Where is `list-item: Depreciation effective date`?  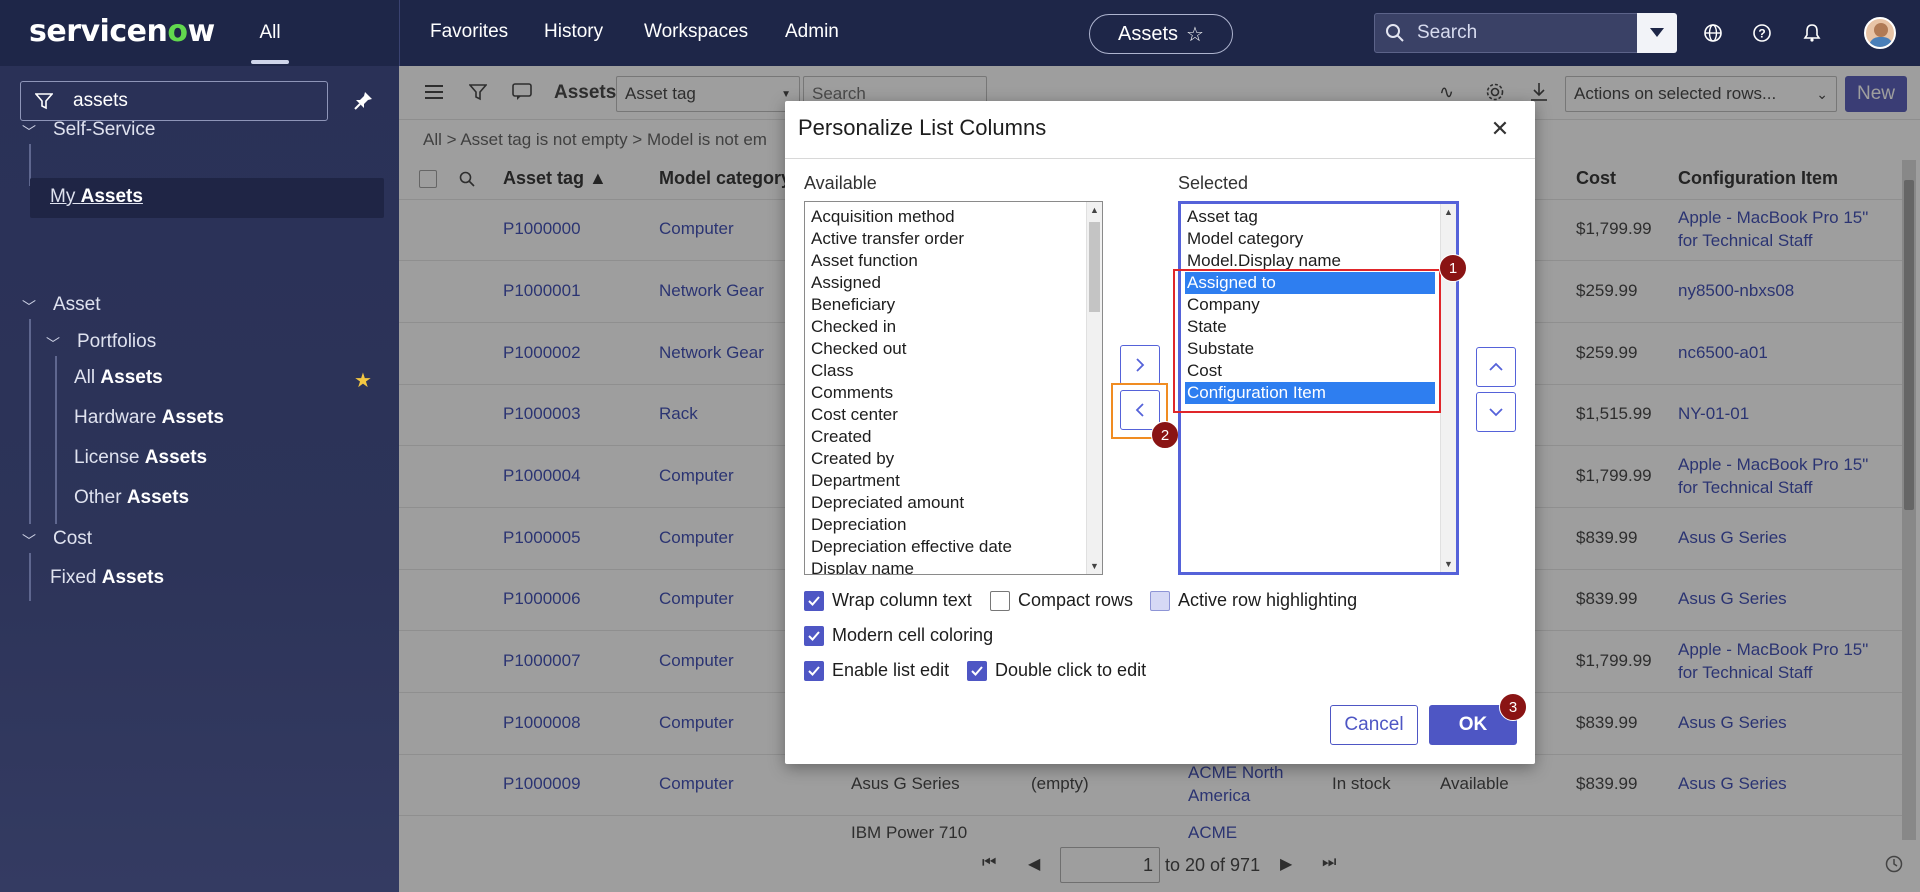 list-item: Depreciation effective date is located at coordinates (911, 547).